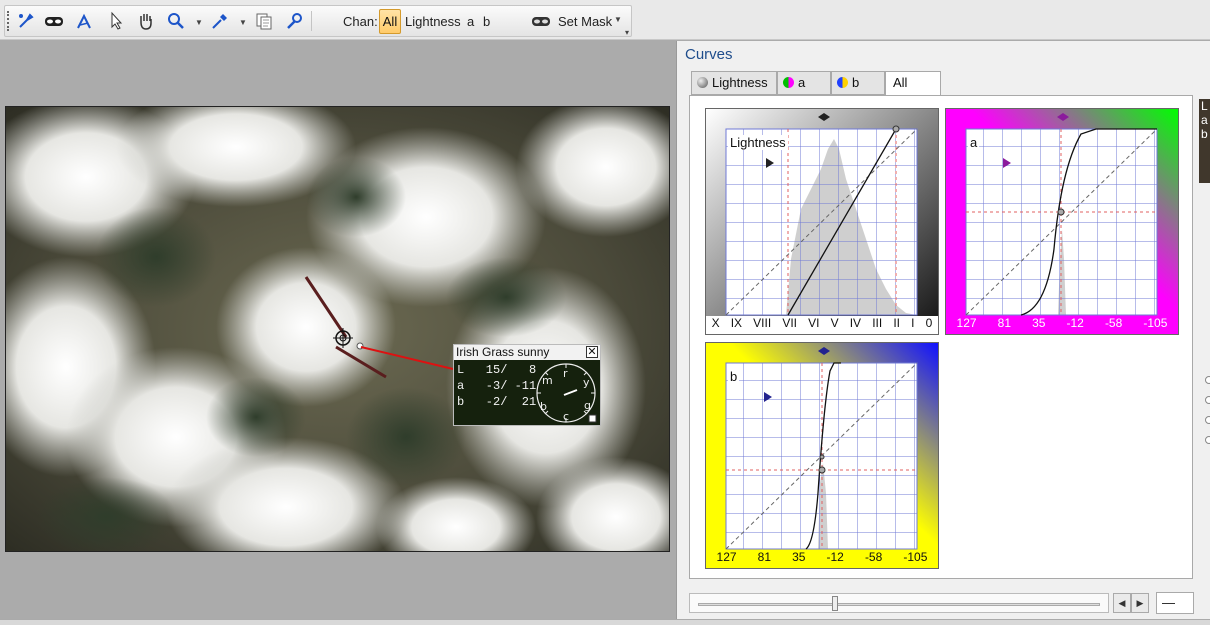 This screenshot has width=1210, height=625. Describe the element at coordinates (343, 338) in the screenshot. I see `sample-target-icon` at that location.